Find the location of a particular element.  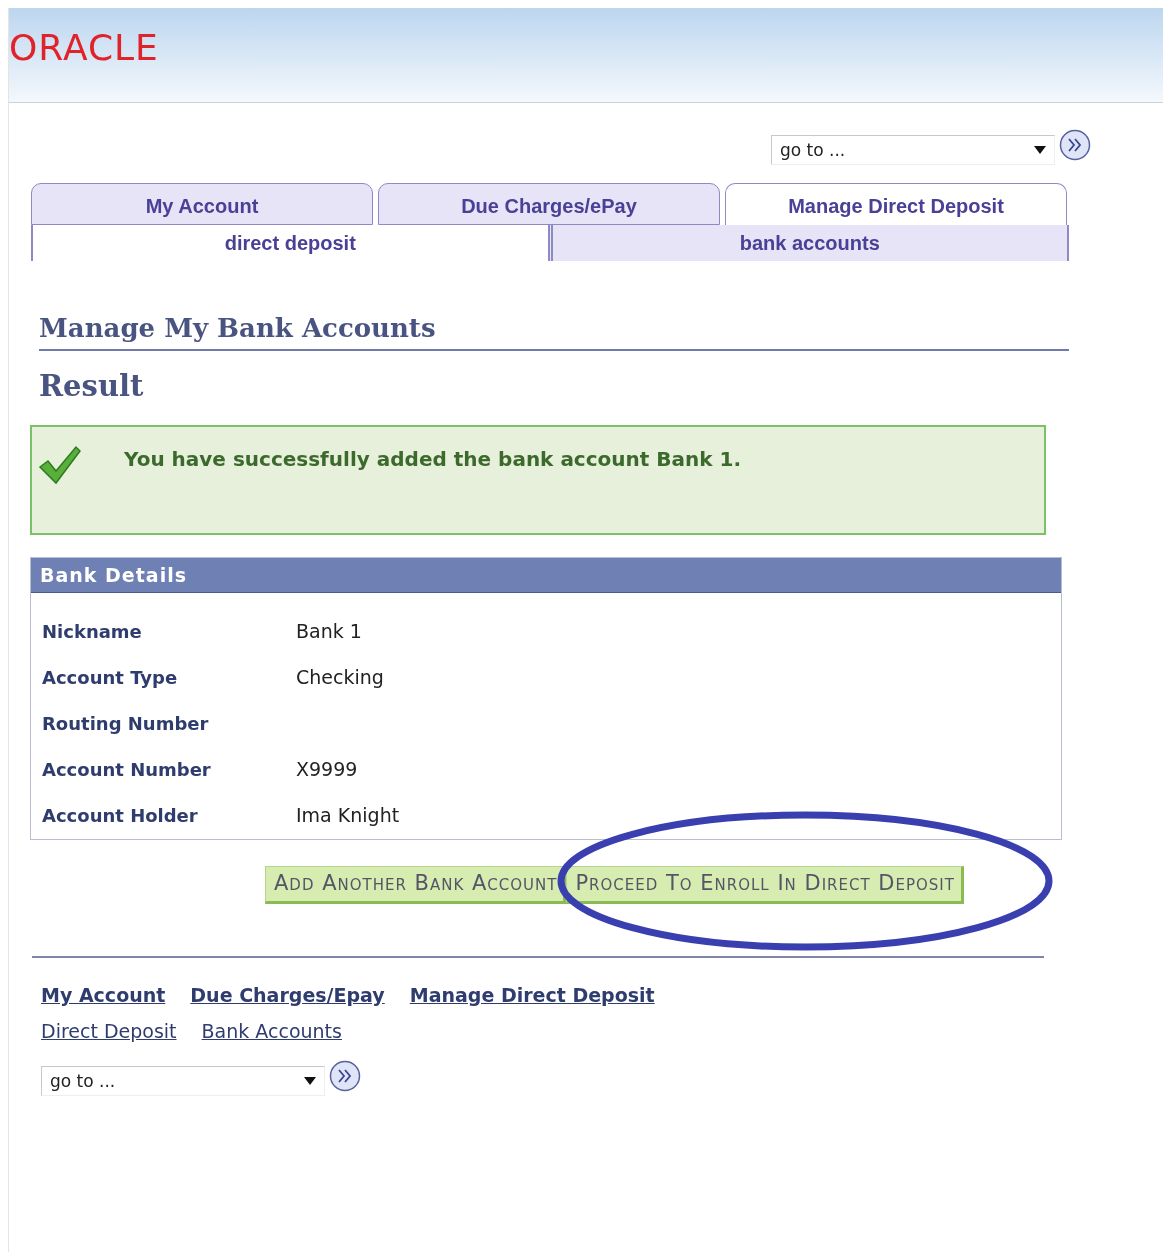

footer-link: Bank Accounts is located at coordinates (271, 1031).